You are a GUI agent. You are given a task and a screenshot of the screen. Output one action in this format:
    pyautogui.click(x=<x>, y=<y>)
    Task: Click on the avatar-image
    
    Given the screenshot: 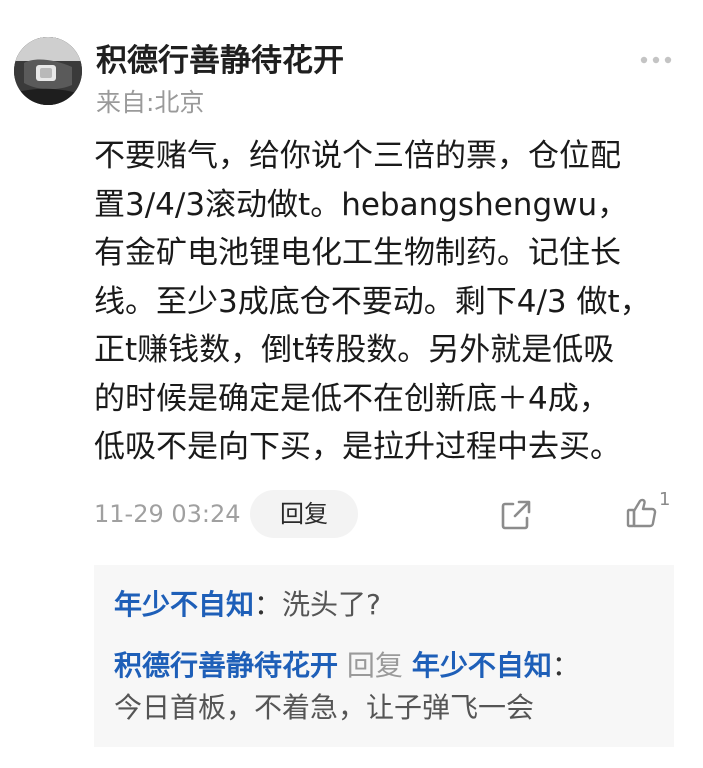 What is the action you would take?
    pyautogui.click(x=48, y=71)
    